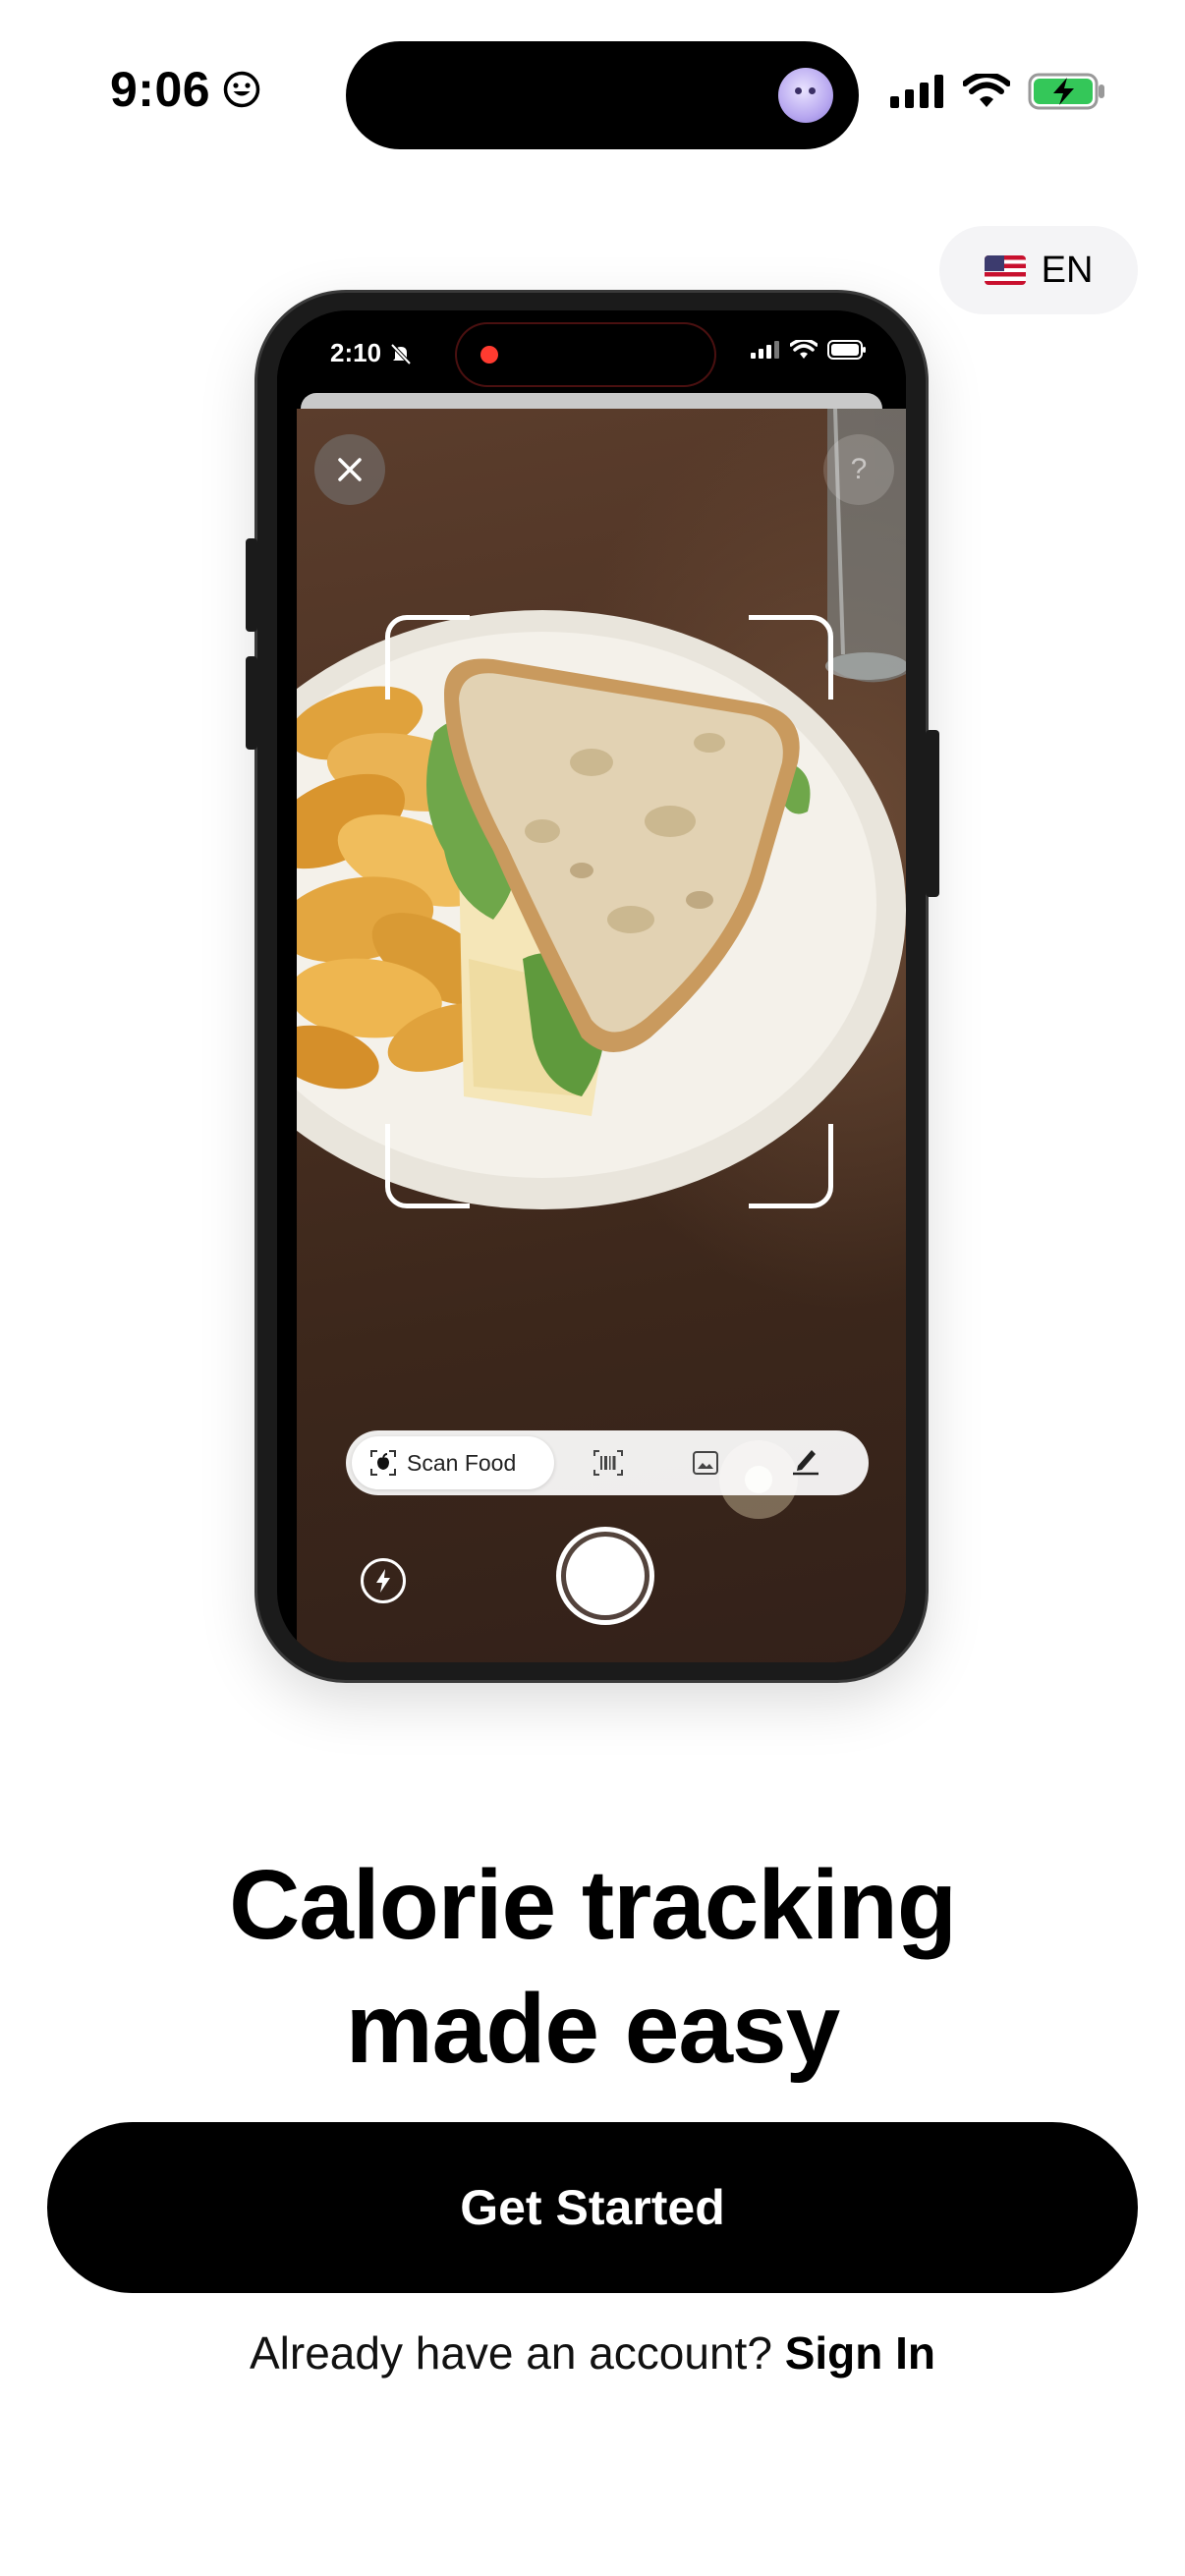  Describe the element at coordinates (462, 1462) in the screenshot. I see `scan-food-label: Scan Food` at that location.